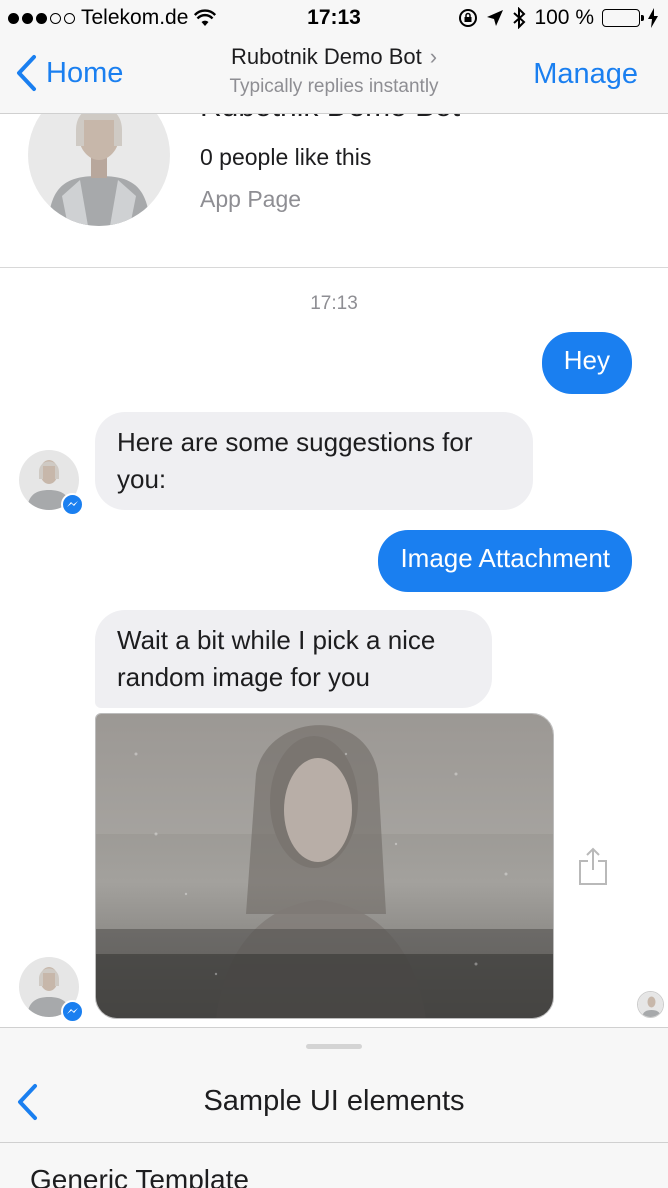 The width and height of the screenshot is (668, 1188). Describe the element at coordinates (519, 18) in the screenshot. I see `bluetooth-icon` at that location.